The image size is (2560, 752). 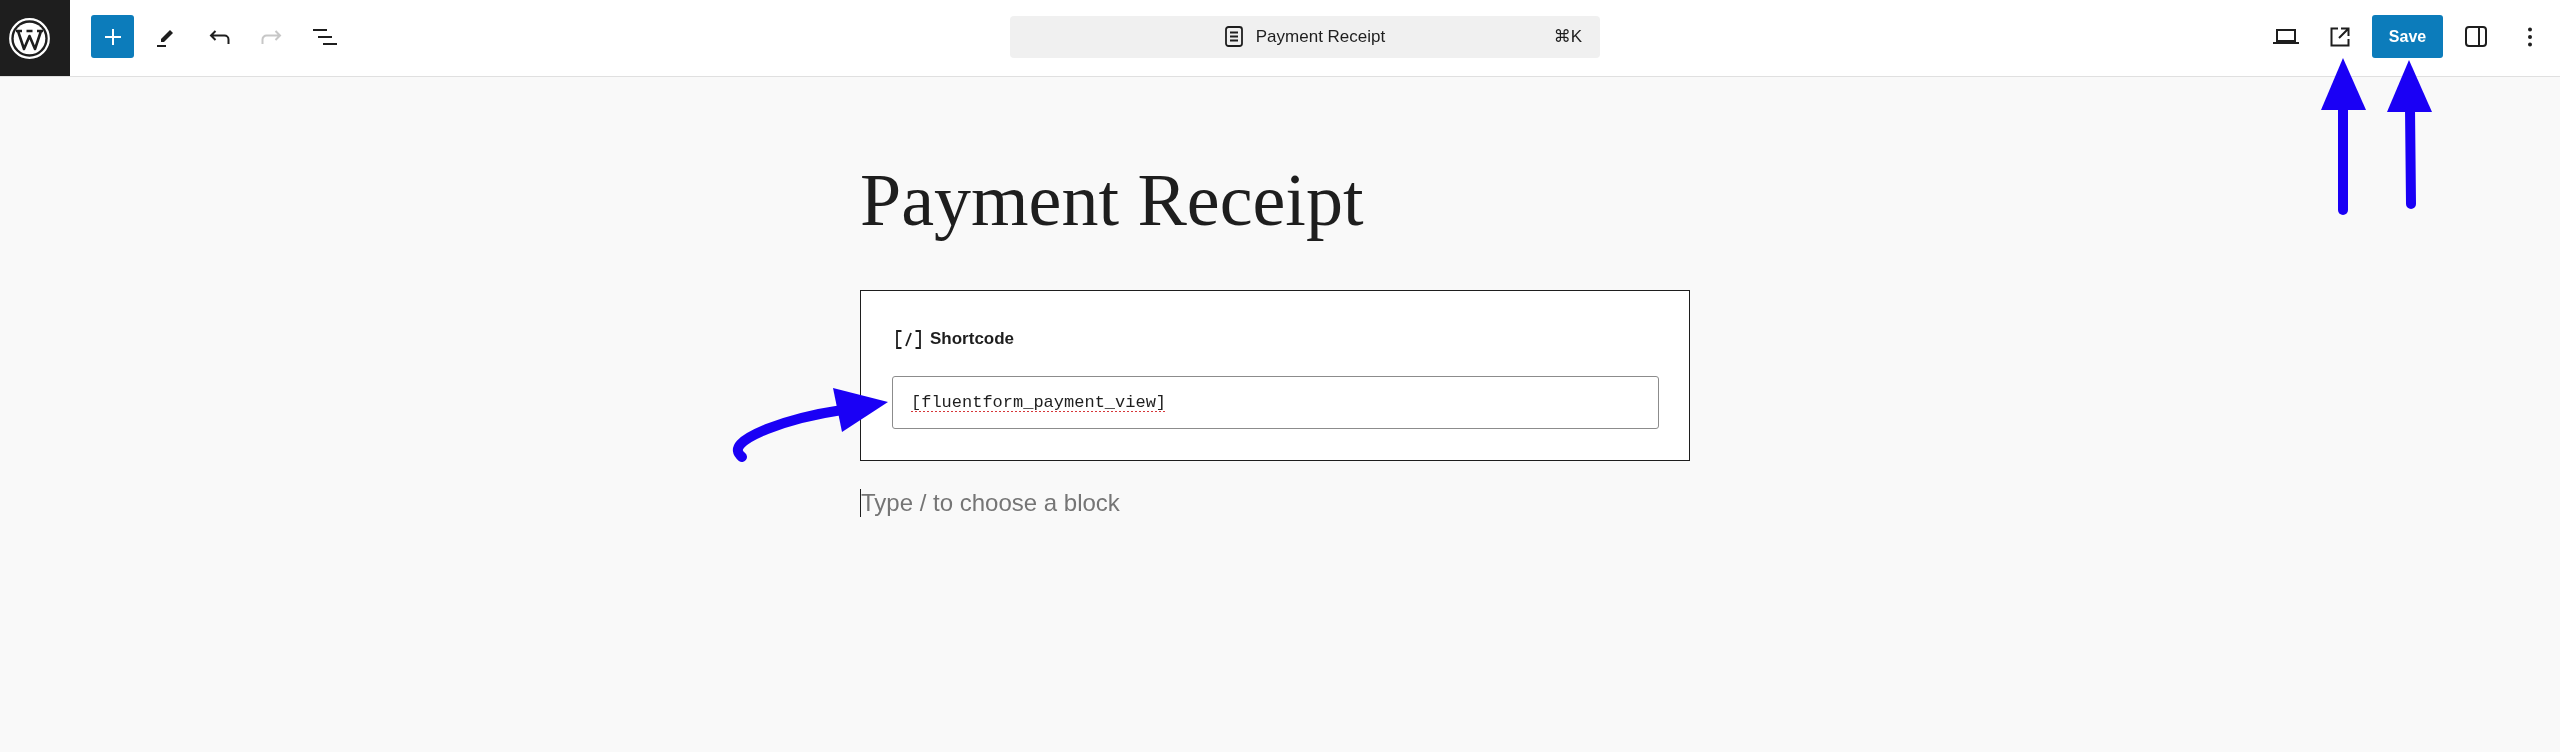 I want to click on paragraph-field: Type / to choose a block, so click(x=1020, y=503).